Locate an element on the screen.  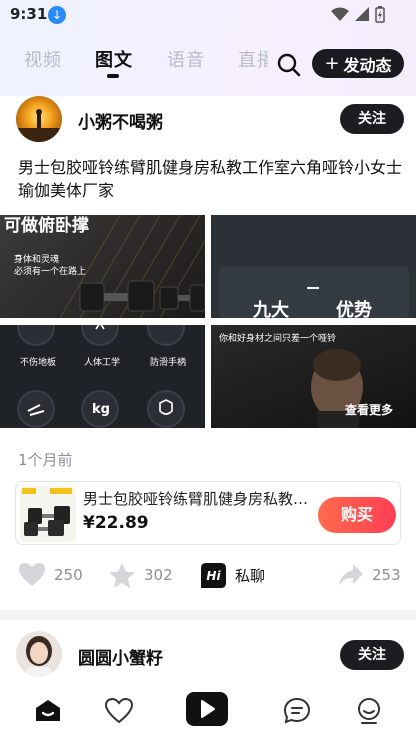
download-icon: ↓ is located at coordinates (57, 15).